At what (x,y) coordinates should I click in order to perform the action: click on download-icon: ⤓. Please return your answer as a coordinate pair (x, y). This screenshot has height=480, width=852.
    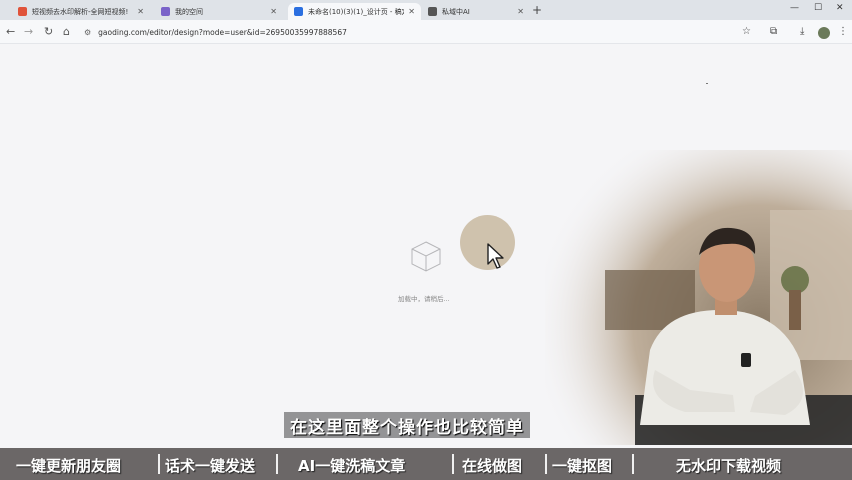
    Looking at the image, I should click on (802, 31).